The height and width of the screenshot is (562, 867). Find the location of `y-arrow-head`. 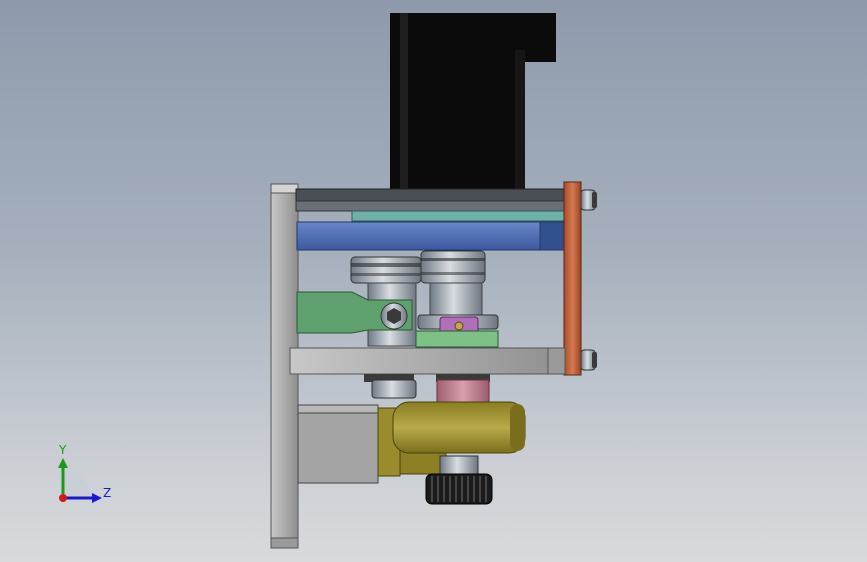

y-arrow-head is located at coordinates (63, 463).